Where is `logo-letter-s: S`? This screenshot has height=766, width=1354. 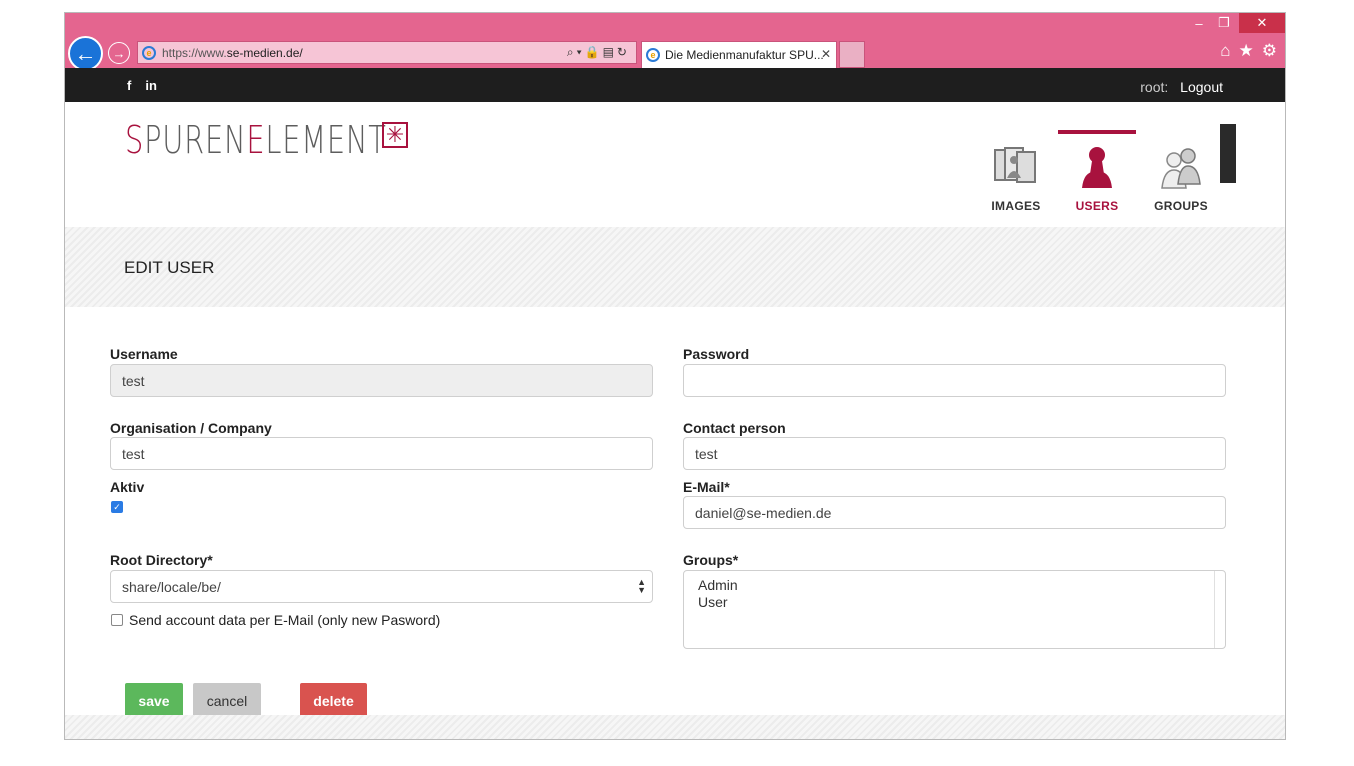 logo-letter-s: S is located at coordinates (135, 140).